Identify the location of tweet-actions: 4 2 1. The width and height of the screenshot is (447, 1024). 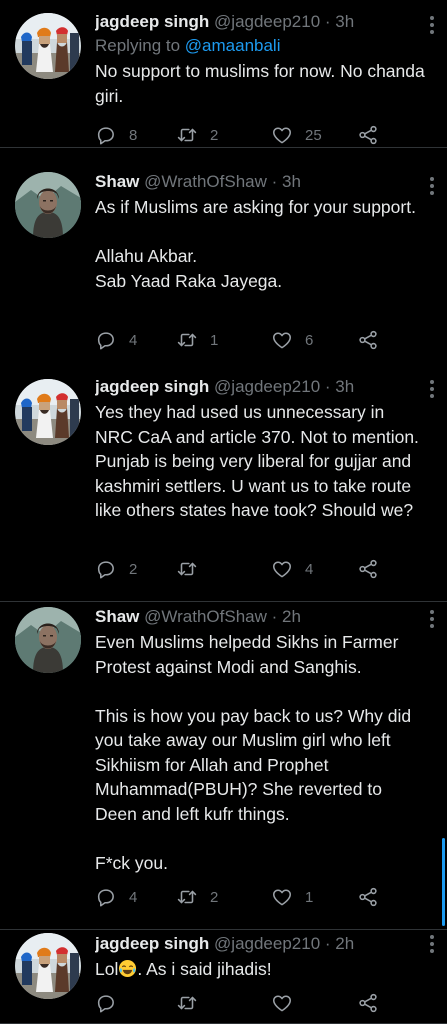
(245, 897).